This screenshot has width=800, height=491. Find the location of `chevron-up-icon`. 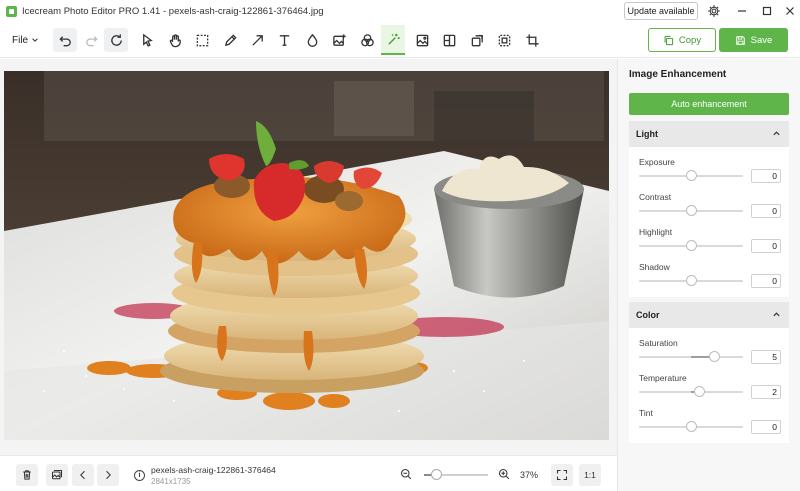

chevron-up-icon is located at coordinates (776, 133).